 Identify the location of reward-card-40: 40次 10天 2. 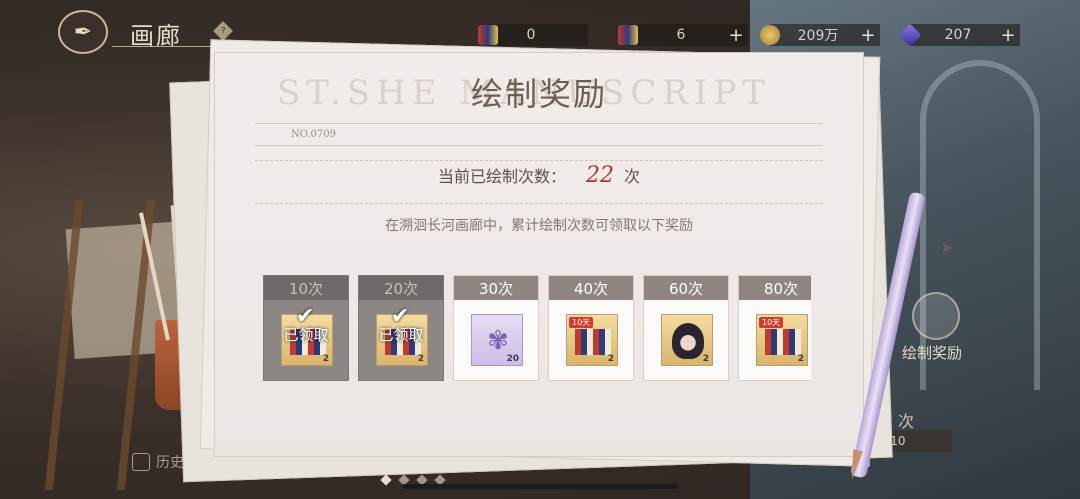
(591, 328).